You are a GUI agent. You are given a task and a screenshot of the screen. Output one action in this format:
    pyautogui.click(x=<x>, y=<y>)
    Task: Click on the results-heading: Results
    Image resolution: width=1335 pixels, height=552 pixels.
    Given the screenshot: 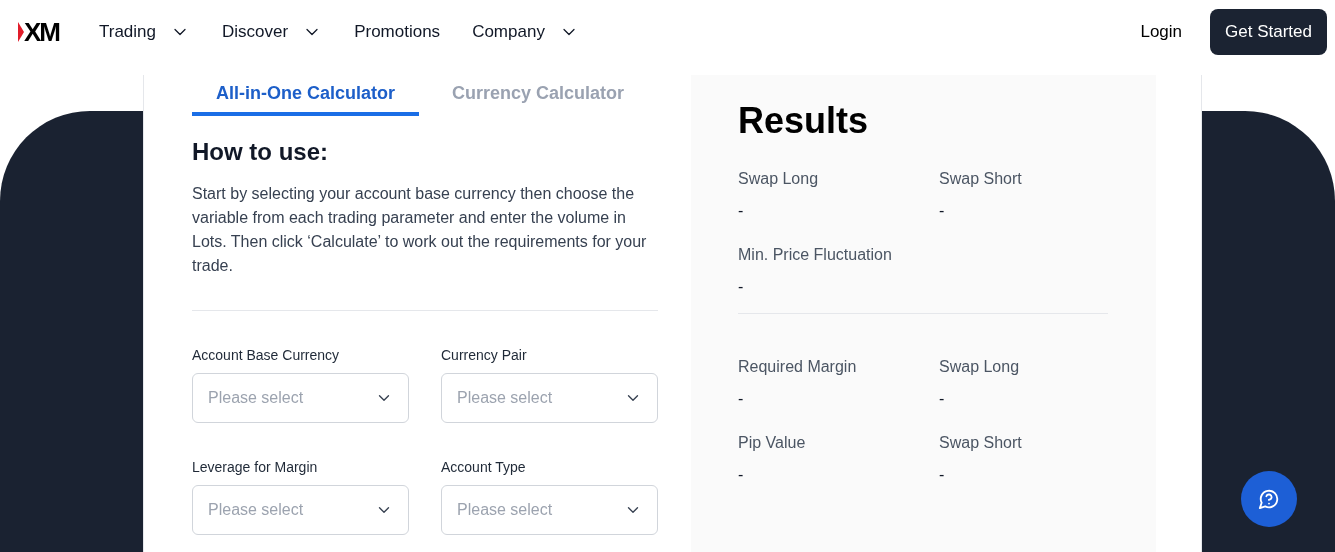 What is the action you would take?
    pyautogui.click(x=804, y=121)
    